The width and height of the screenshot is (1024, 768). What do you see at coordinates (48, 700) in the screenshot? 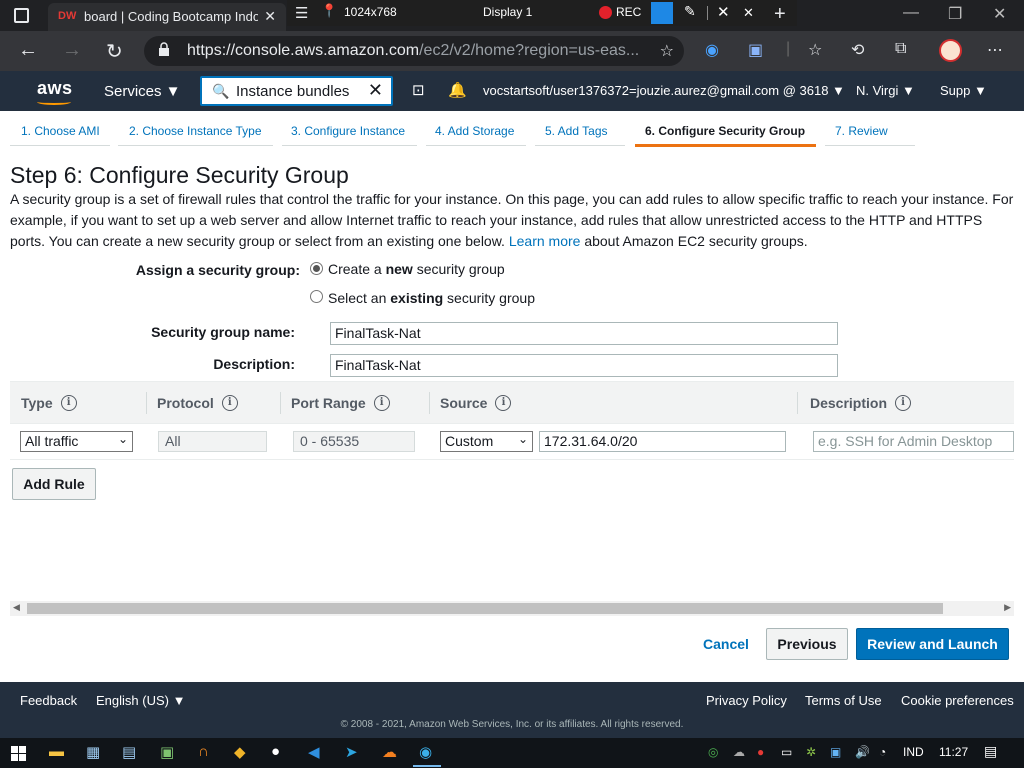
I see `feedback-link: Feedback` at bounding box center [48, 700].